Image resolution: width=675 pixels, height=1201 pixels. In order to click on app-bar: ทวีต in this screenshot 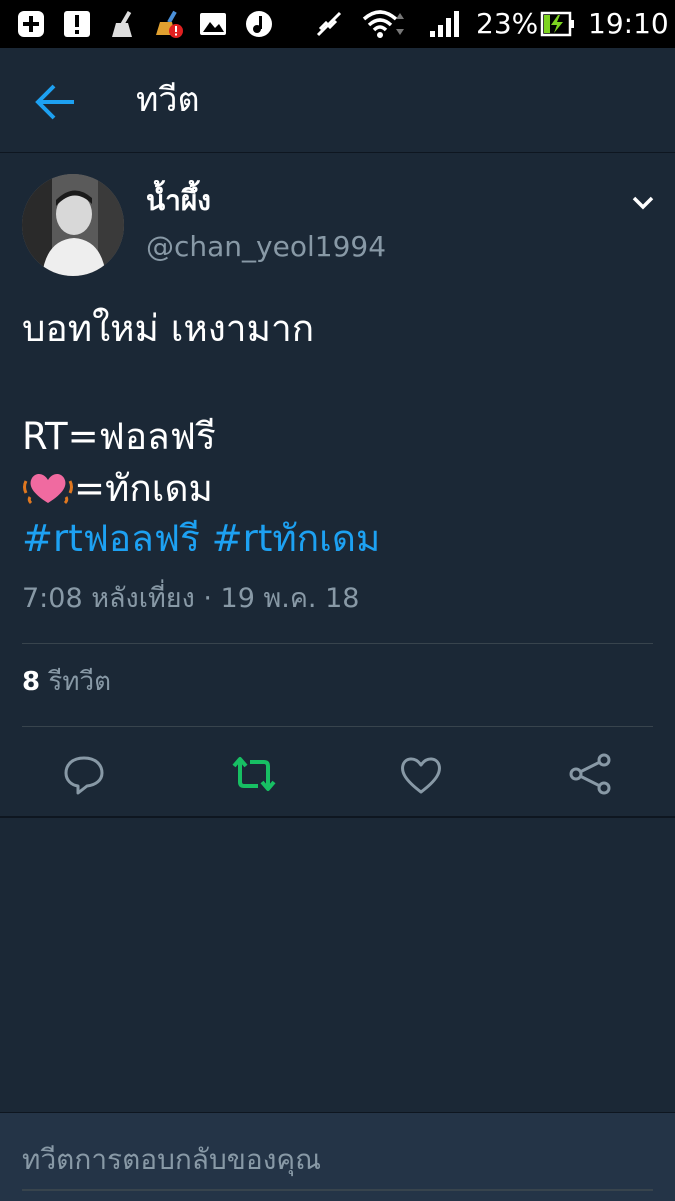, I will do `click(337, 100)`.